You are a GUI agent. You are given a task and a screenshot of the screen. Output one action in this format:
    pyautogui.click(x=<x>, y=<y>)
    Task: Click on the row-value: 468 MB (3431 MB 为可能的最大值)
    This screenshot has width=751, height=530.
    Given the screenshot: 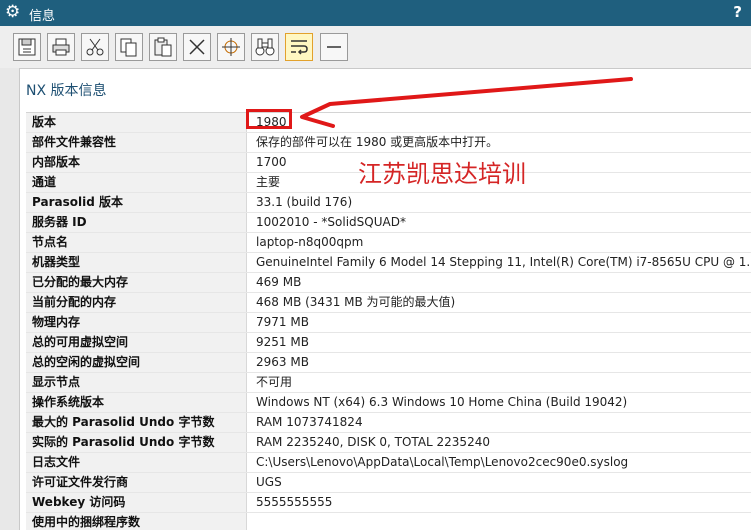 What is the action you would take?
    pyautogui.click(x=356, y=302)
    